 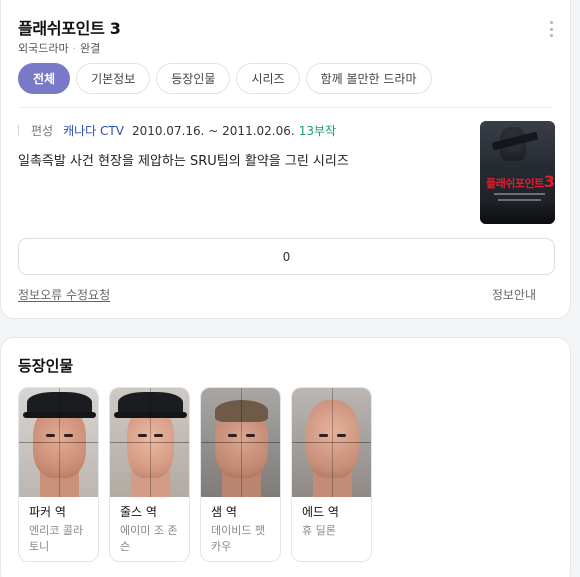 What do you see at coordinates (69, 28) in the screenshot?
I see `page-title: 플래쉬포인트 3` at bounding box center [69, 28].